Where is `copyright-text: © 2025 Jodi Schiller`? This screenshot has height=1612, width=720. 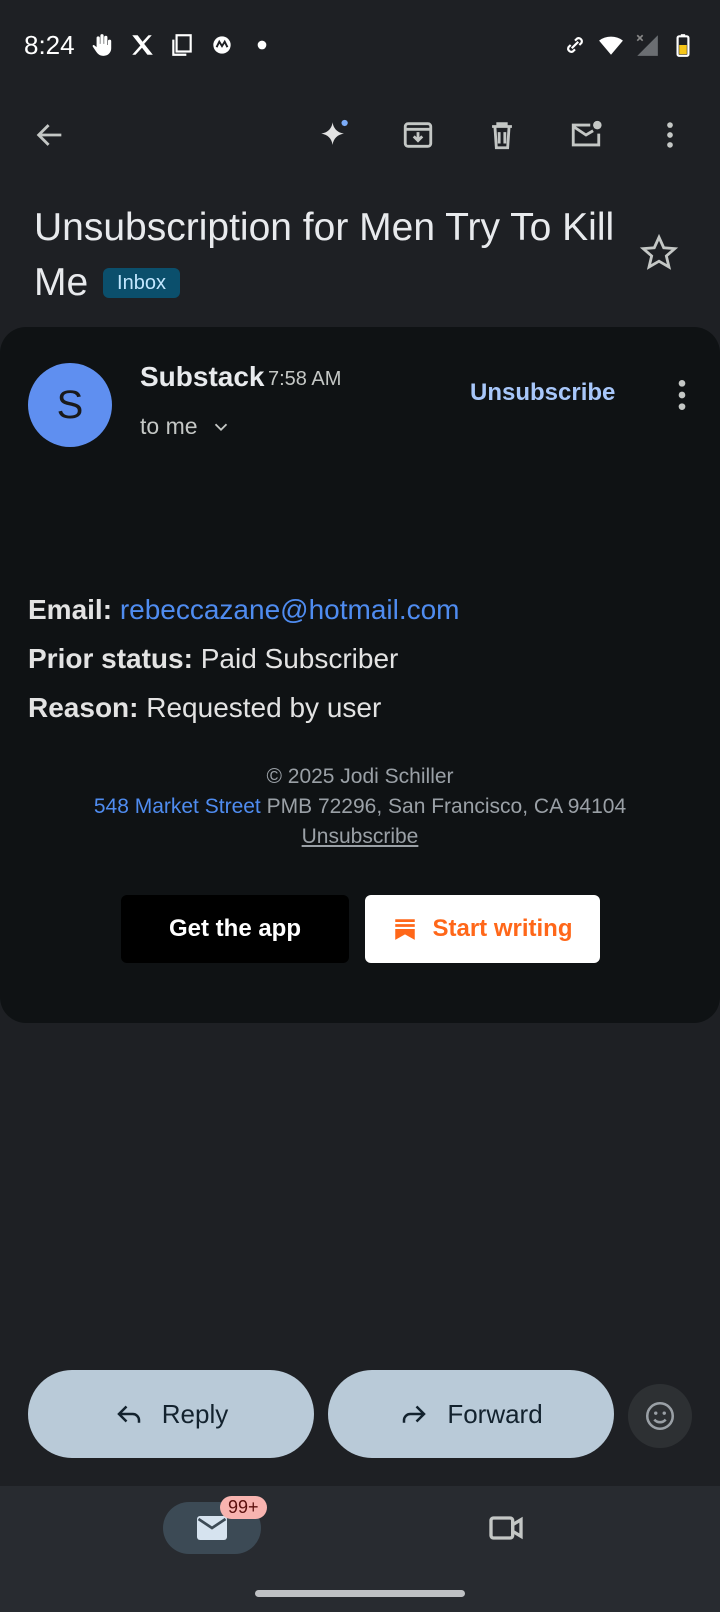
copyright-text: © 2025 Jodi Schiller is located at coordinates (360, 776).